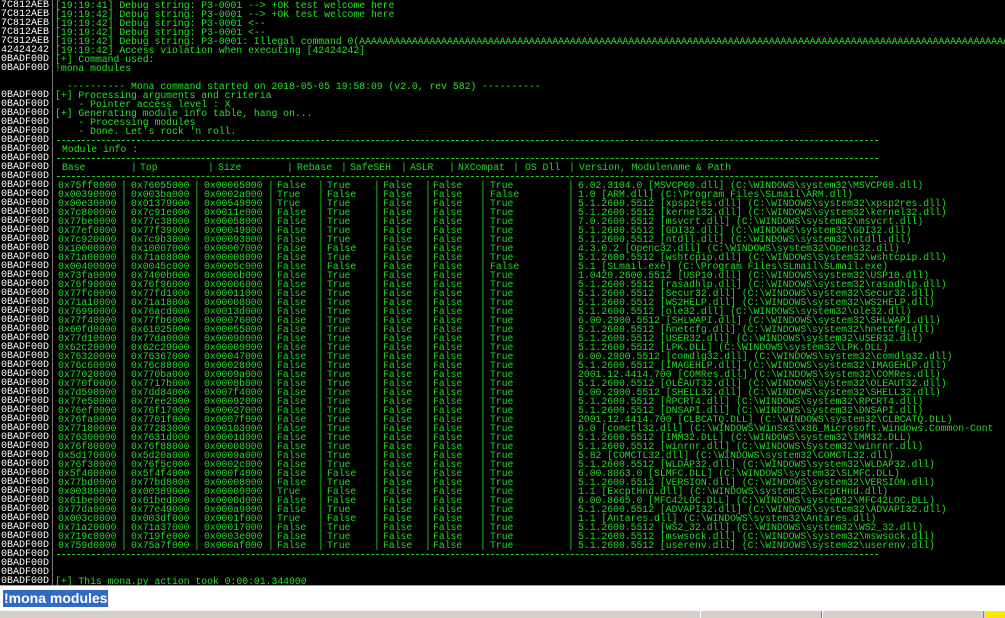  I want to click on log-line: 0BADF00D - Done. Let's rock 'n roll., so click(502, 131).